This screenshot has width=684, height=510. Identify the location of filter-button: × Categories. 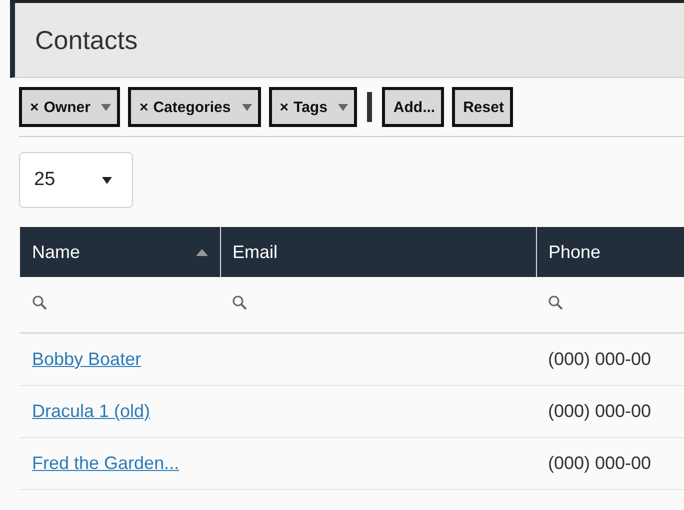
(194, 107).